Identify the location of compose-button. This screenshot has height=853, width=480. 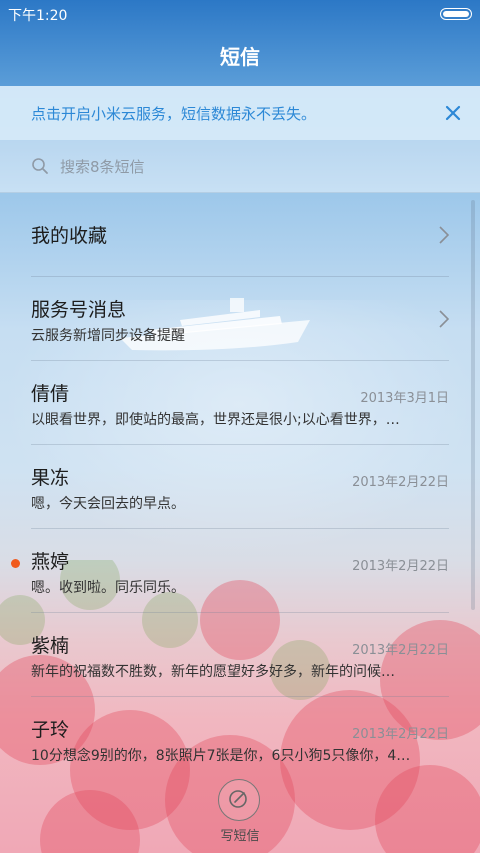
(239, 800).